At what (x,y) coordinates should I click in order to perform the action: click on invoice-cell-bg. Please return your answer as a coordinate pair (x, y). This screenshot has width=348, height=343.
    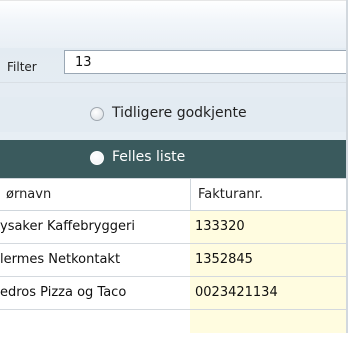
    Looking at the image, I should click on (269, 321).